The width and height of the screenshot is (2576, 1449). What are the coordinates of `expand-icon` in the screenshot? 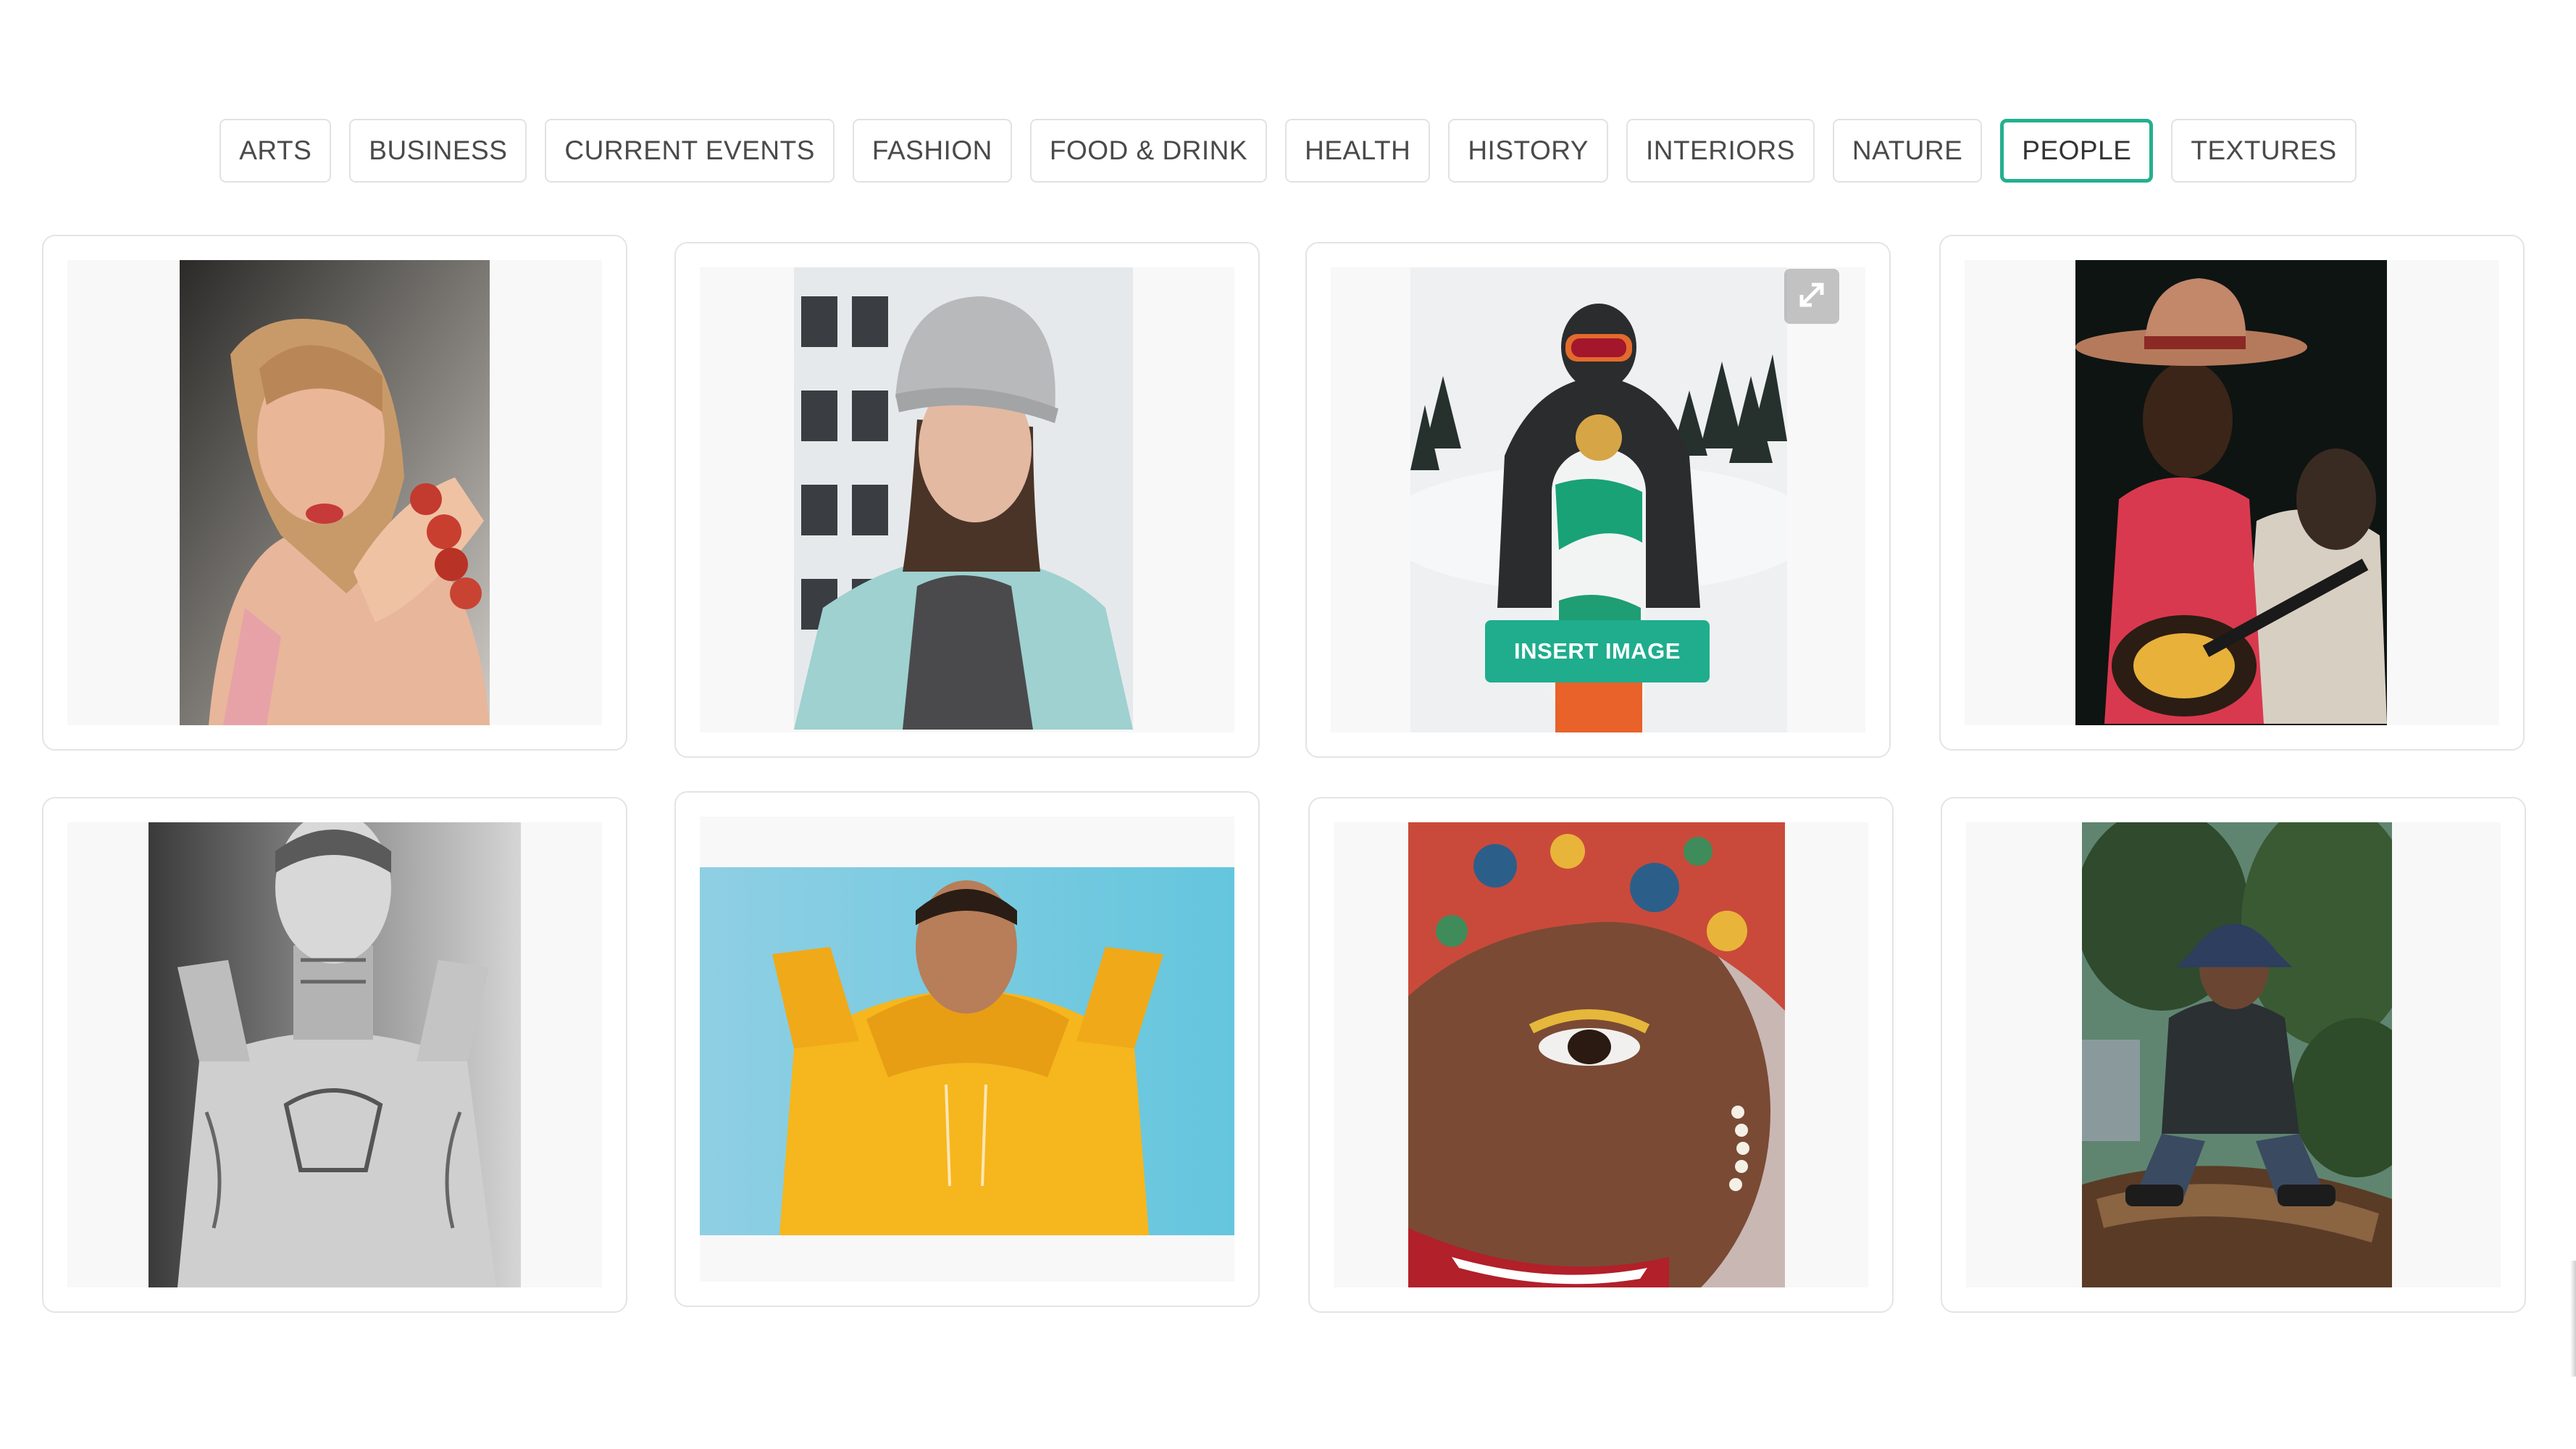 It's located at (1812, 296).